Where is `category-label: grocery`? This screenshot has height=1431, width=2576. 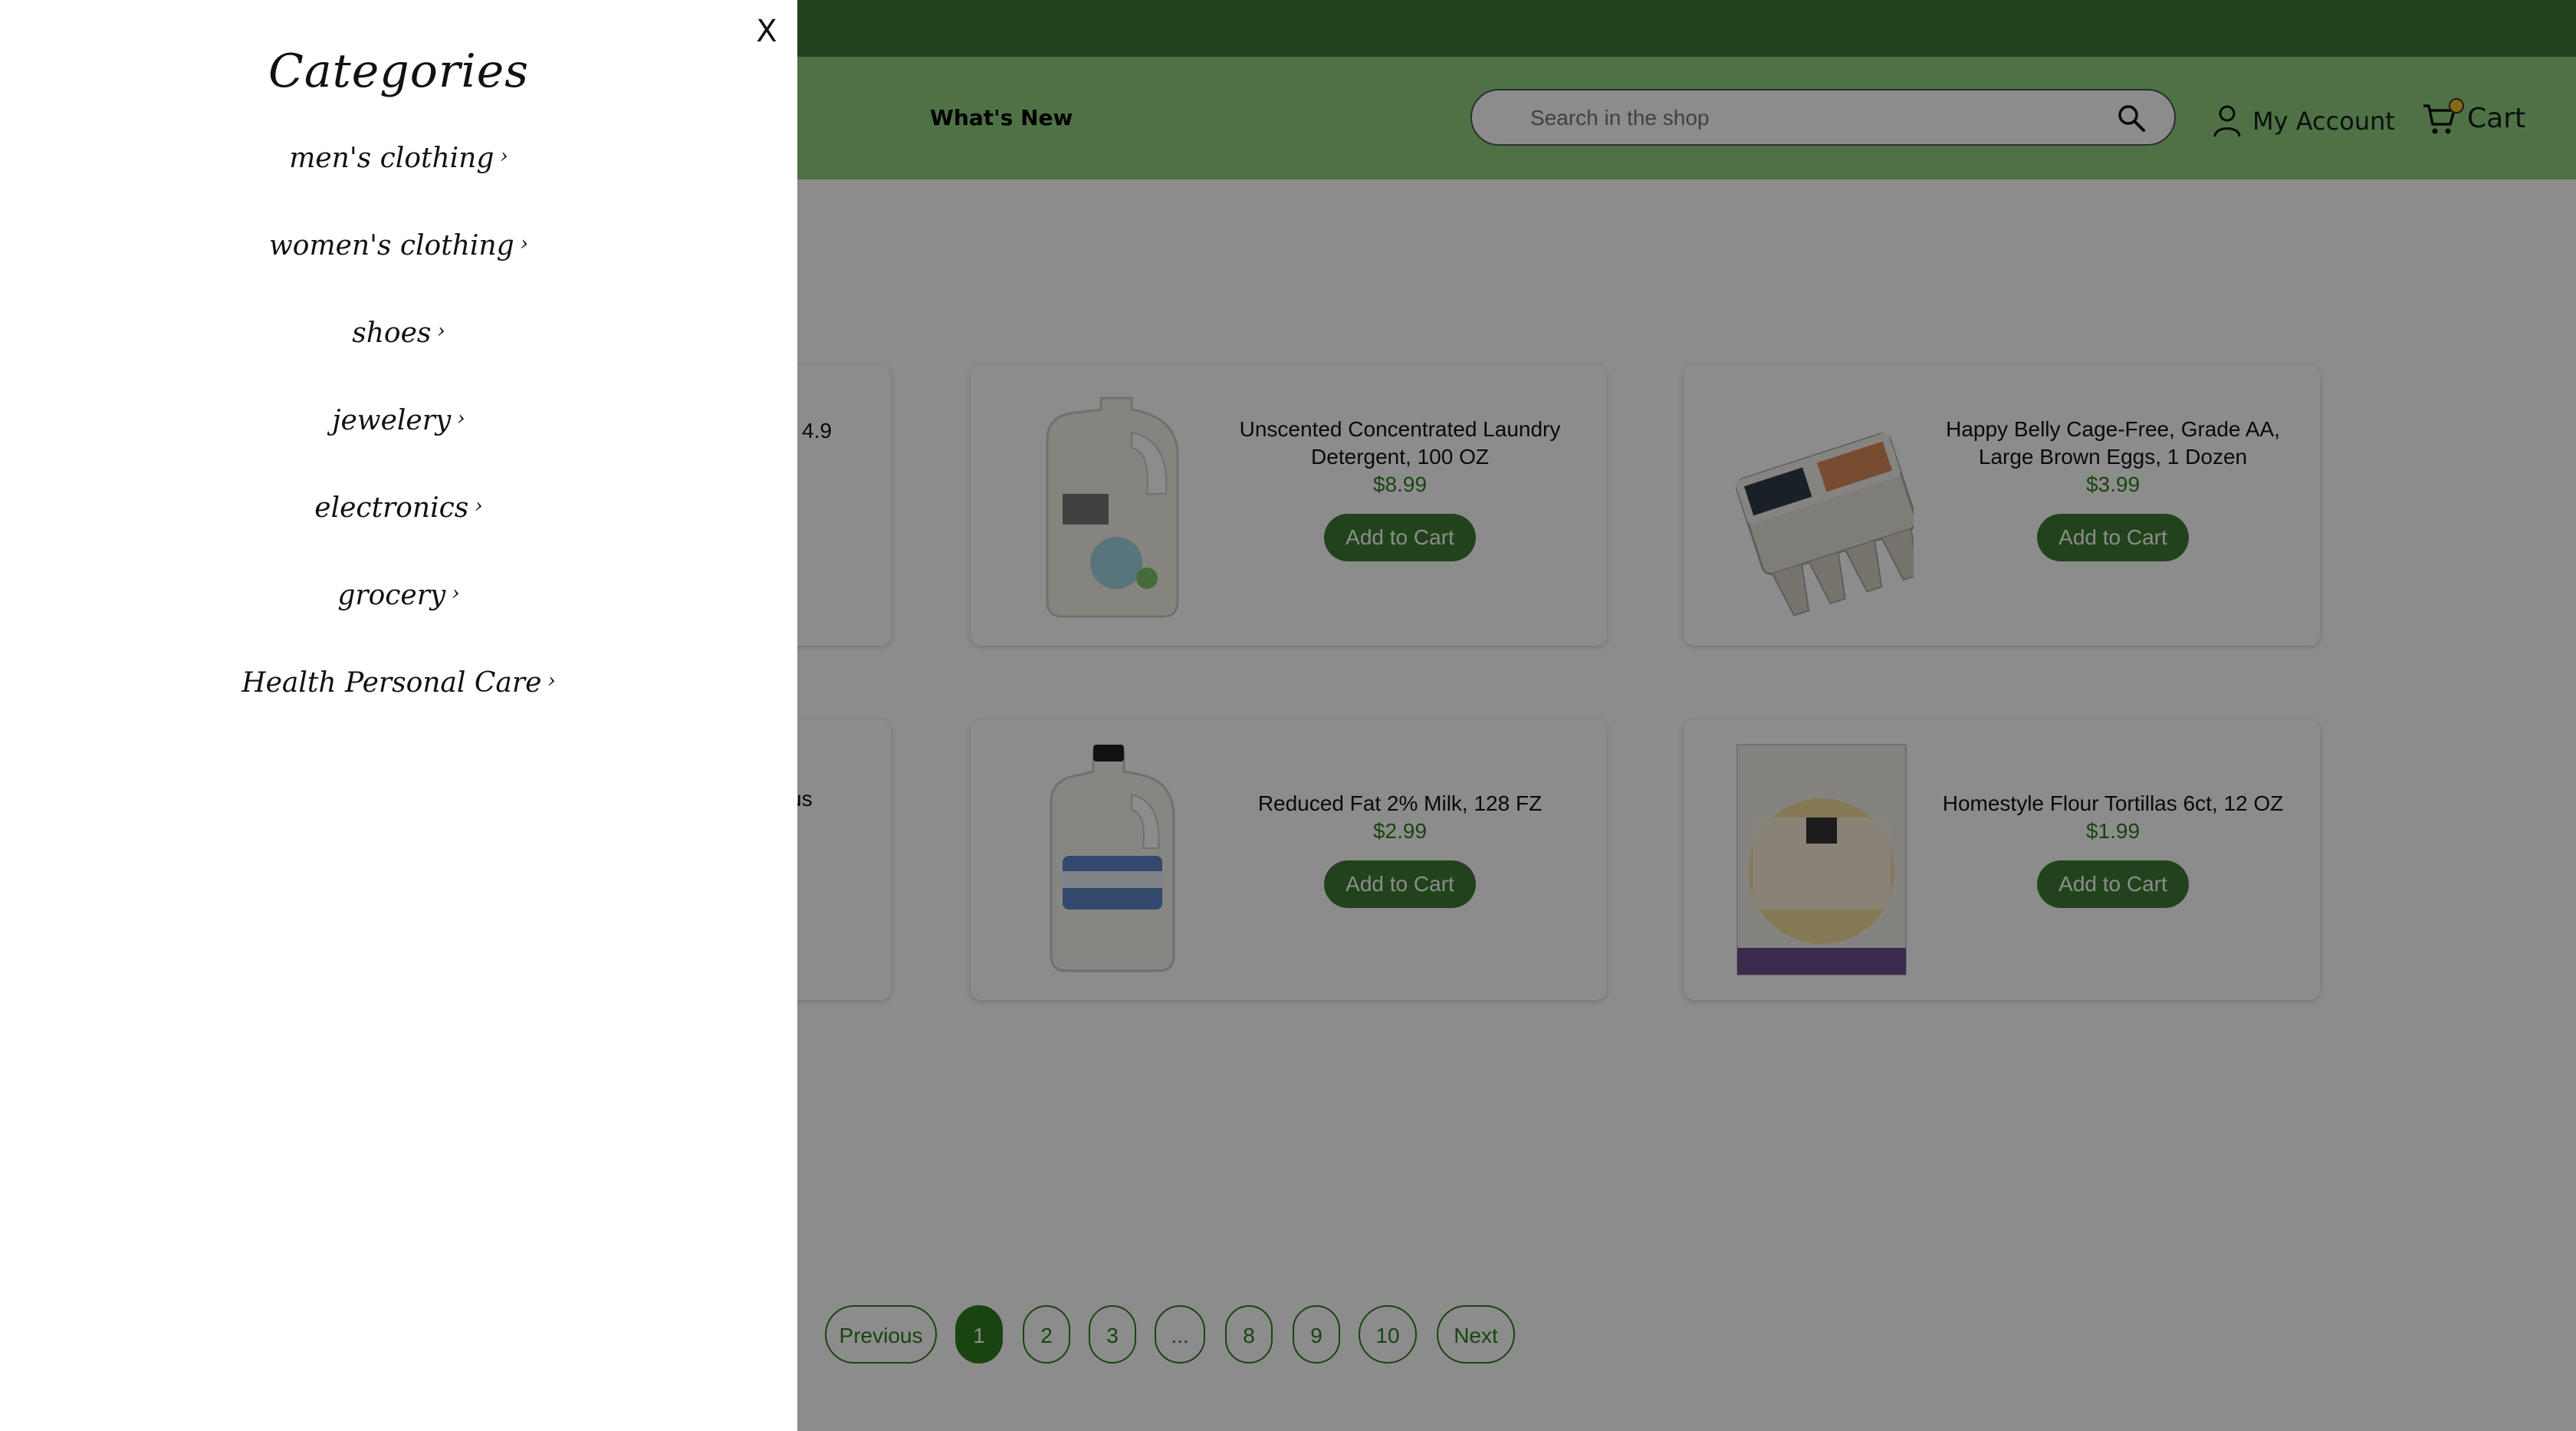 category-label: grocery is located at coordinates (392, 596).